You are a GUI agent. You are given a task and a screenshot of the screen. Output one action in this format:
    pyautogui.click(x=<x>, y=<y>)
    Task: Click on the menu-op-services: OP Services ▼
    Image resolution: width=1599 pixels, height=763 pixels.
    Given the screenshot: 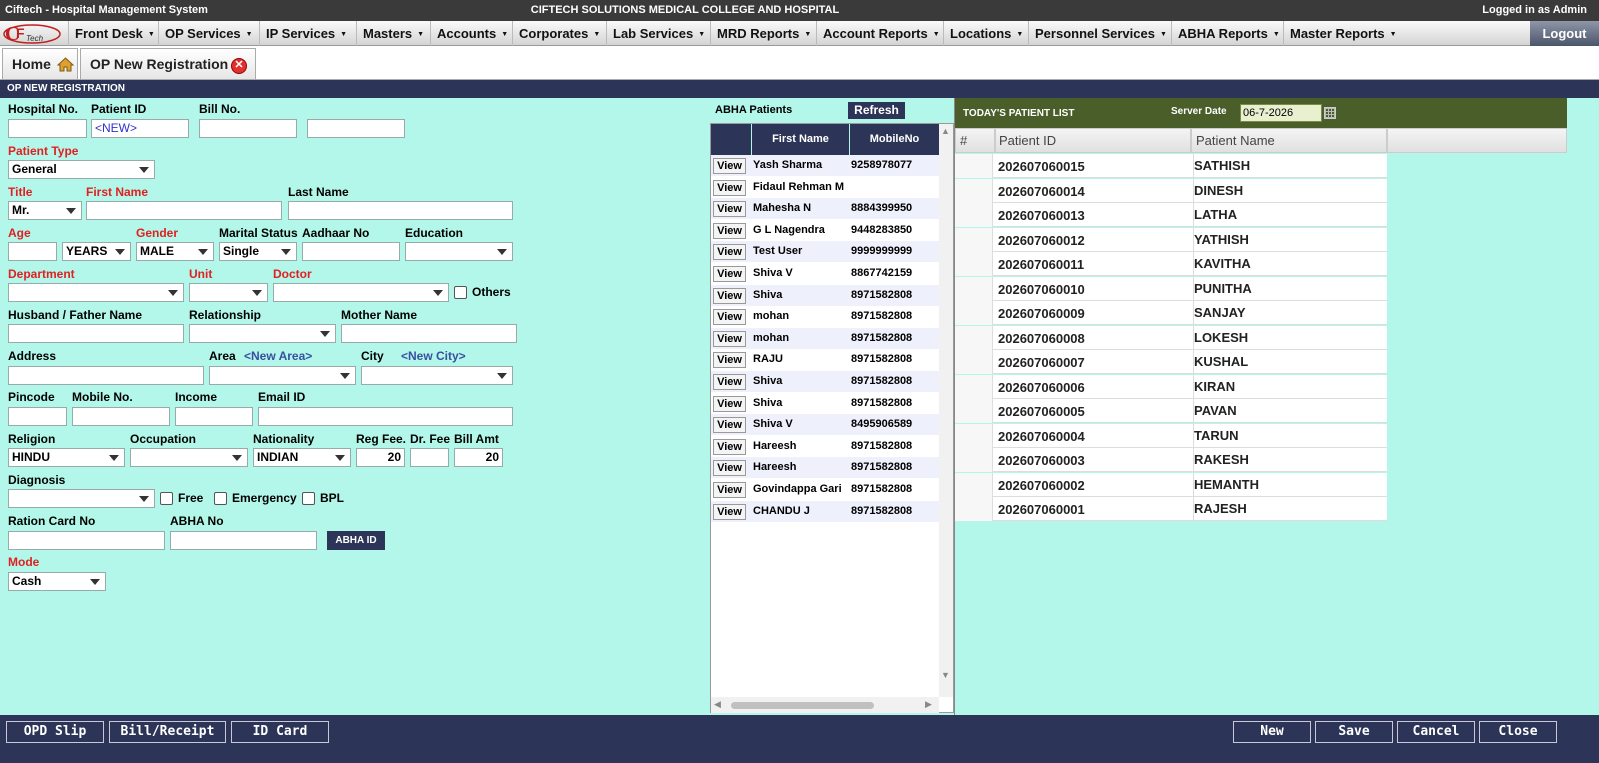 What is the action you would take?
    pyautogui.click(x=205, y=33)
    